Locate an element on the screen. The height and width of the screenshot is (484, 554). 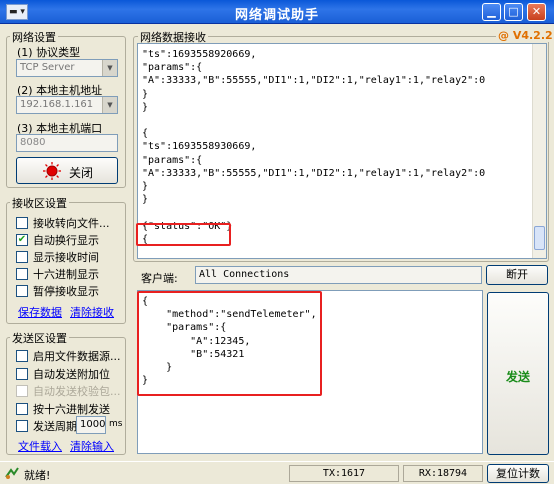
title-bar: ▬ ▾ 网络调试助手 ▁ □ ✕ is located at coordinates (277, 12).